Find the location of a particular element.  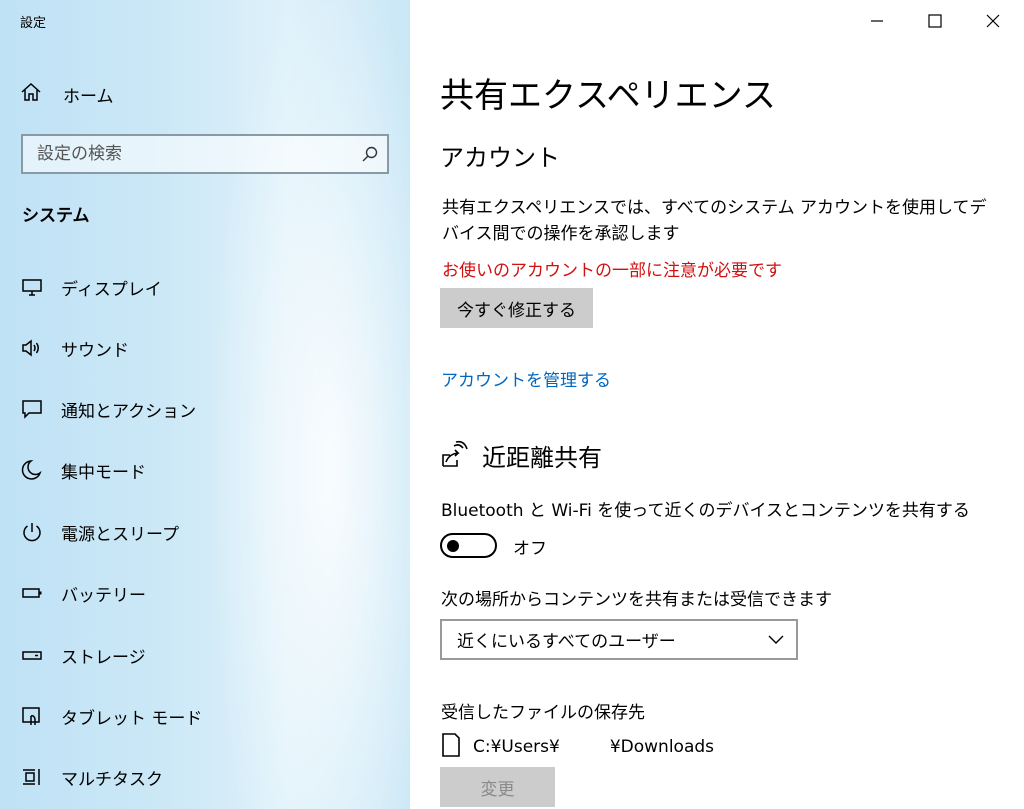

sidebar-item-focus-assist: 集中モード is located at coordinates (83, 470).